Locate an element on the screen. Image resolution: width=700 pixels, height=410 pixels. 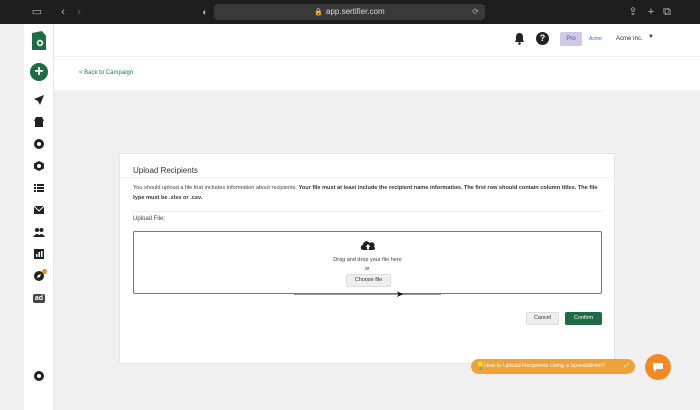
list-icon is located at coordinates (39, 188).